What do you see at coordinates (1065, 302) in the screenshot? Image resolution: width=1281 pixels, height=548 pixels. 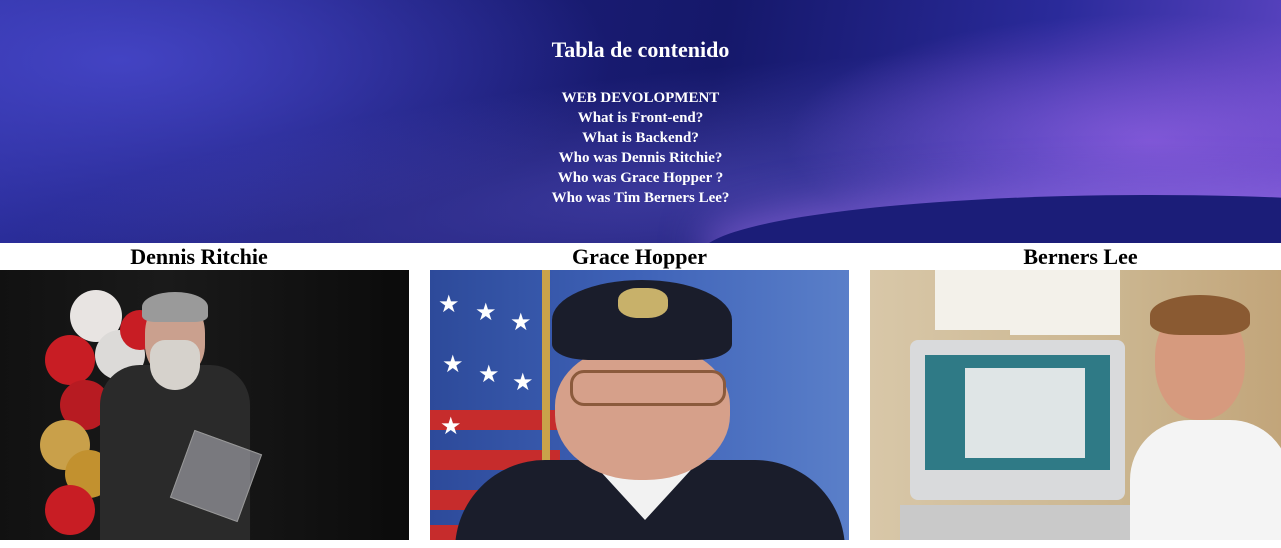 I see `wall-map` at bounding box center [1065, 302].